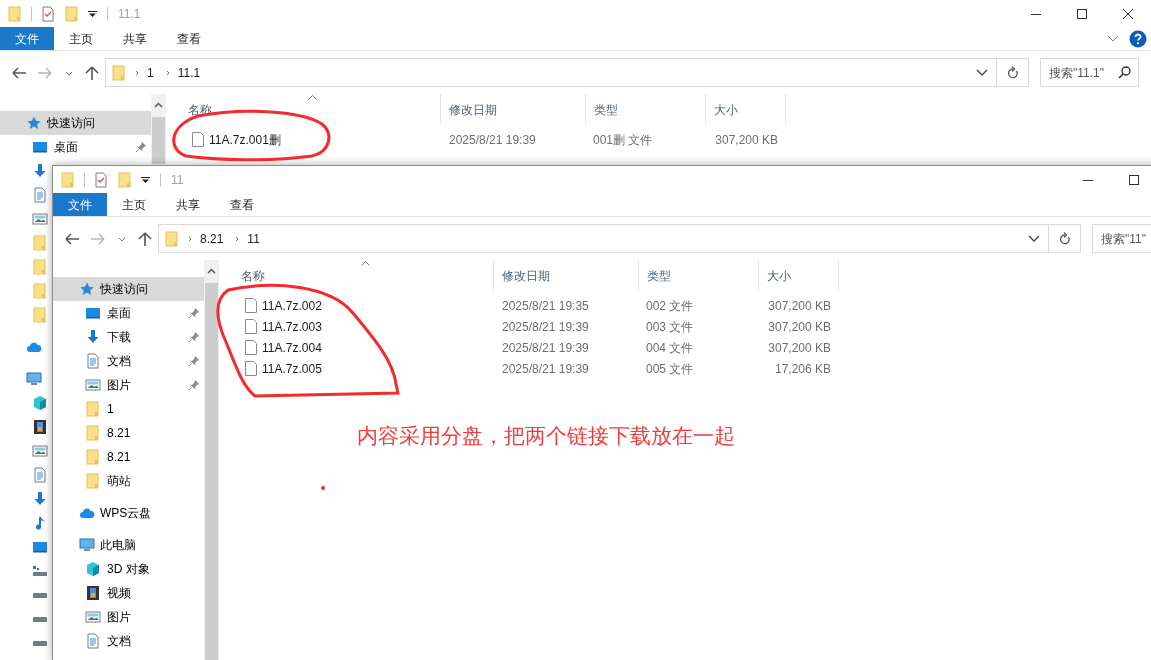 The width and height of the screenshot is (1151, 660). I want to click on nav-item: 此电脑, so click(128, 545).